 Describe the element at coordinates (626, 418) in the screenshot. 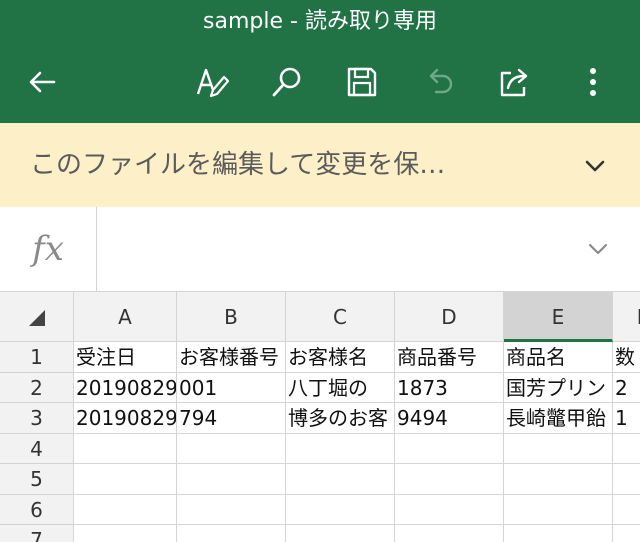

I see `cell-f3: 1` at that location.